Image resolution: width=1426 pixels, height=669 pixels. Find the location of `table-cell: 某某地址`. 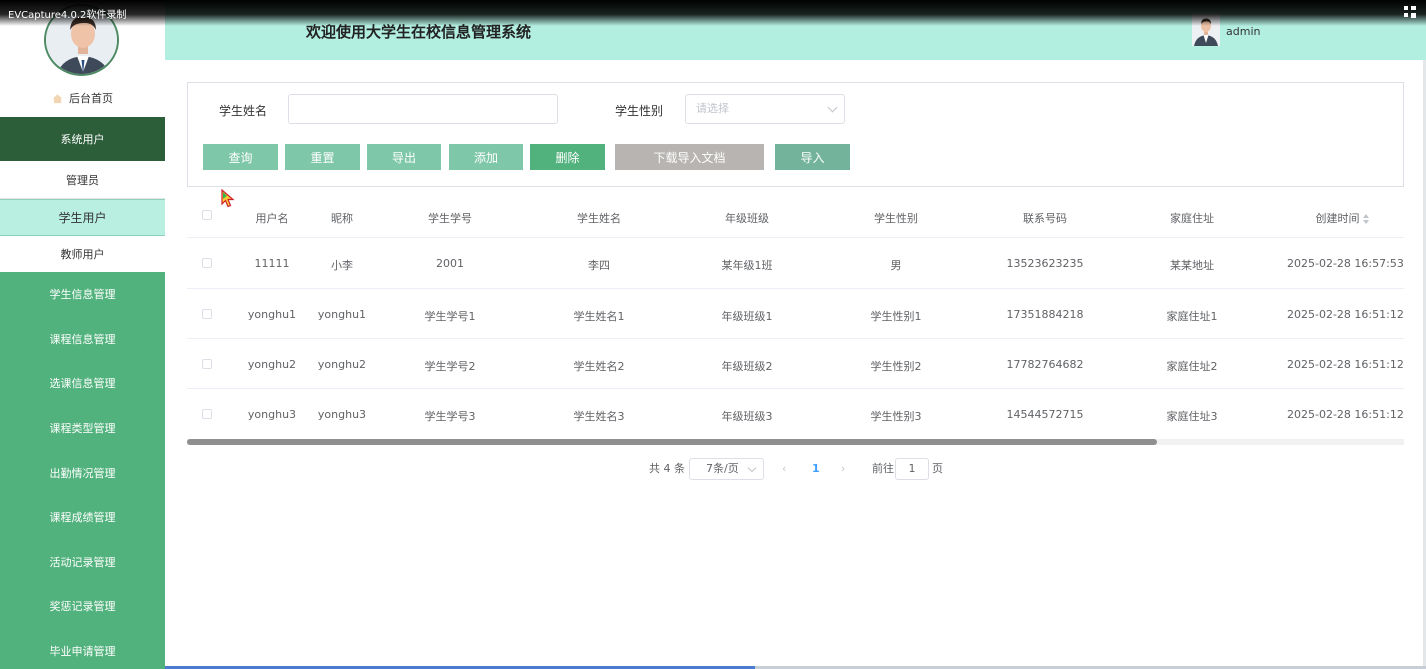

table-cell: 某某地址 is located at coordinates (1192, 265).